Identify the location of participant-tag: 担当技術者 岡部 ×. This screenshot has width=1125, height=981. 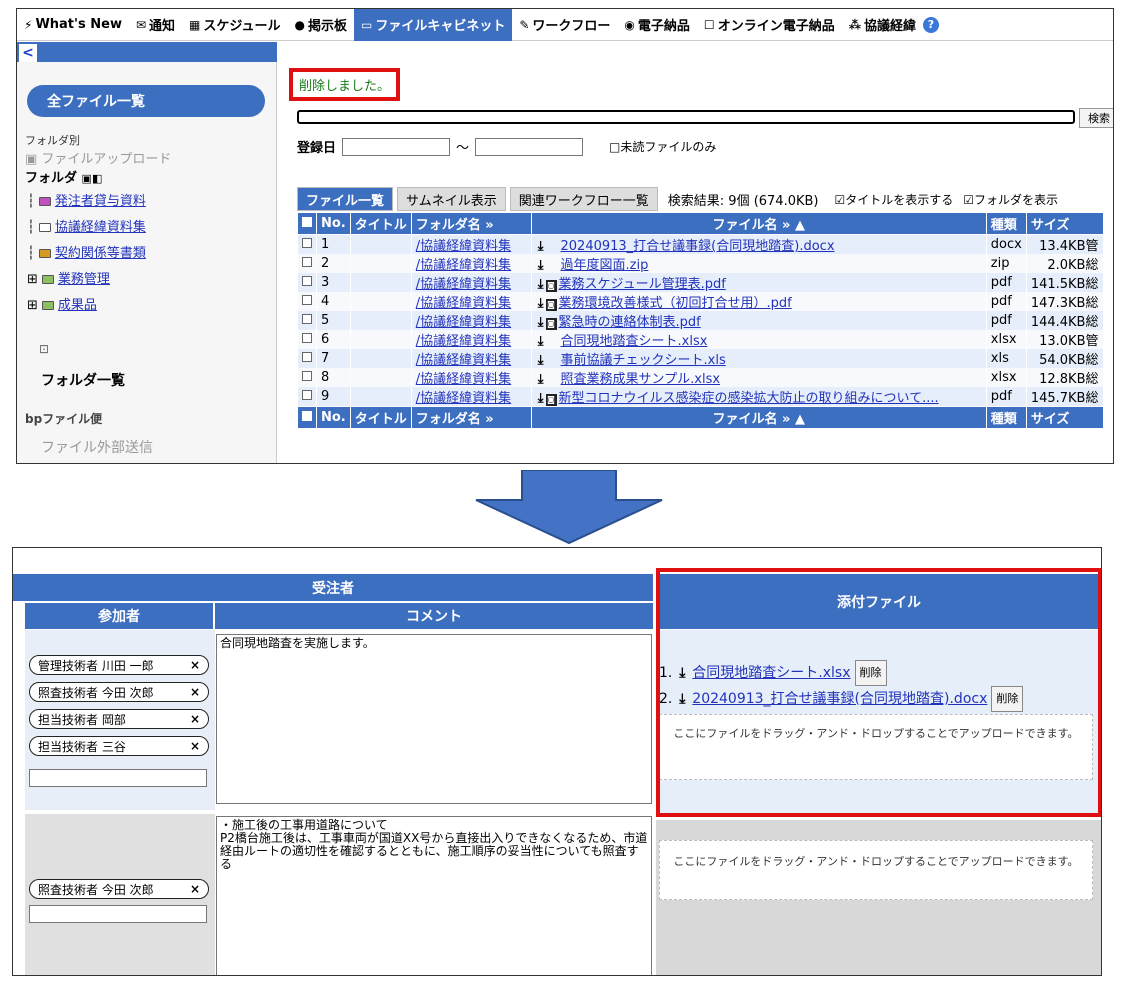
(119, 719).